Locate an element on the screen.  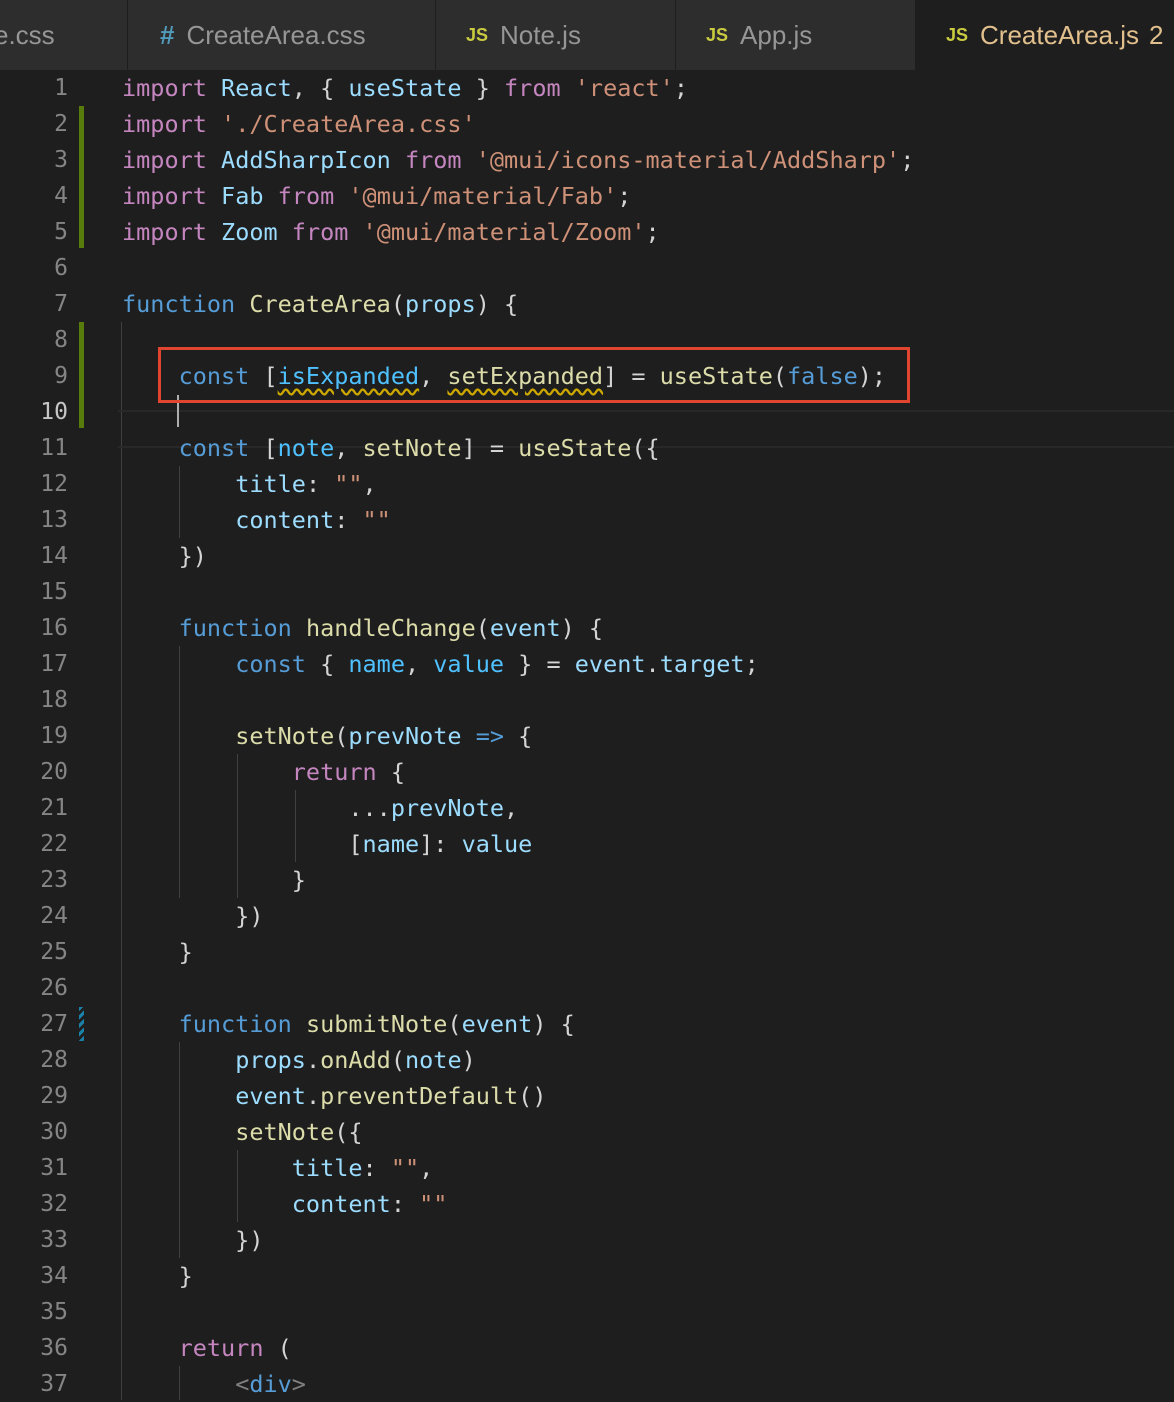
code-token: ) is located at coordinates (468, 1060).